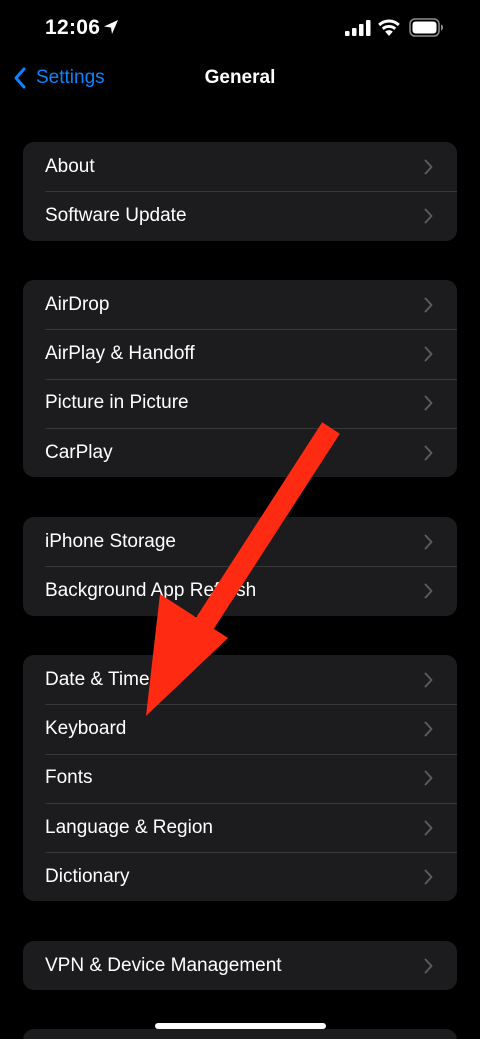  What do you see at coordinates (240, 452) in the screenshot?
I see `row-carplay: CarPlay` at bounding box center [240, 452].